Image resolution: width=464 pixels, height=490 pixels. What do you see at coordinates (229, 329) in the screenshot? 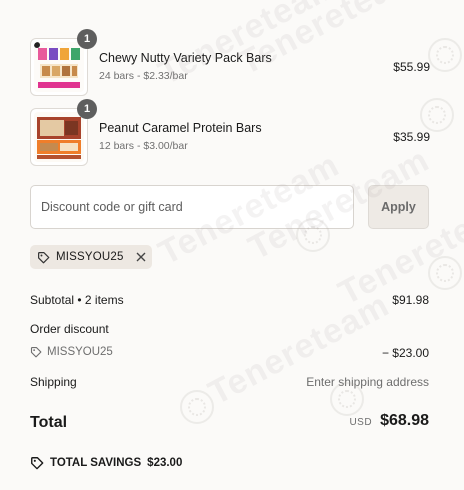
I see `order-discount-row: Order discount` at bounding box center [229, 329].